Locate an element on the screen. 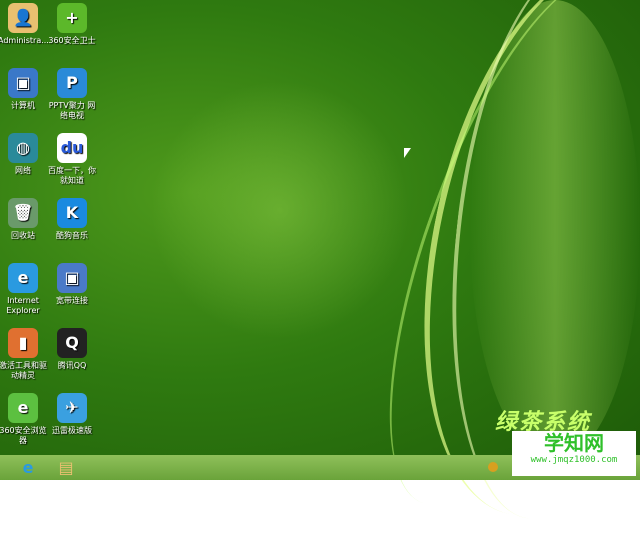 Image resolution: width=640 pixels, height=542 pixels. app-icon: K is located at coordinates (72, 213).